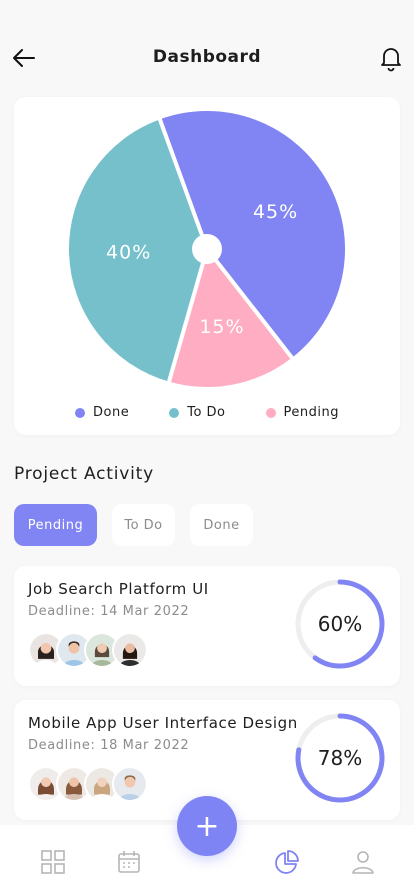 The width and height of the screenshot is (414, 896). What do you see at coordinates (128, 253) in the screenshot?
I see `pie-slice-label: 40%` at bounding box center [128, 253].